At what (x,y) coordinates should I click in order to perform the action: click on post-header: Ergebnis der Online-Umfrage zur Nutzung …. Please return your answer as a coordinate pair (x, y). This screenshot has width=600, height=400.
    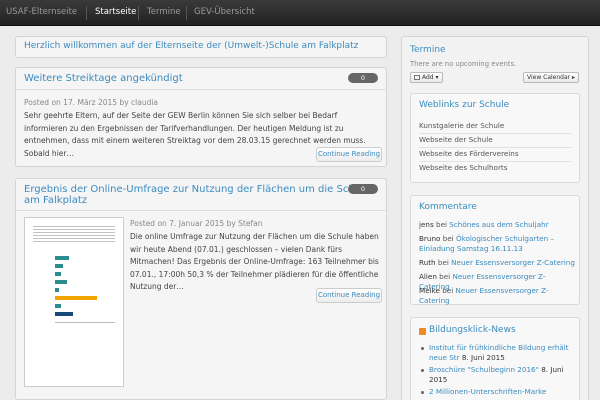
    Looking at the image, I should click on (201, 195).